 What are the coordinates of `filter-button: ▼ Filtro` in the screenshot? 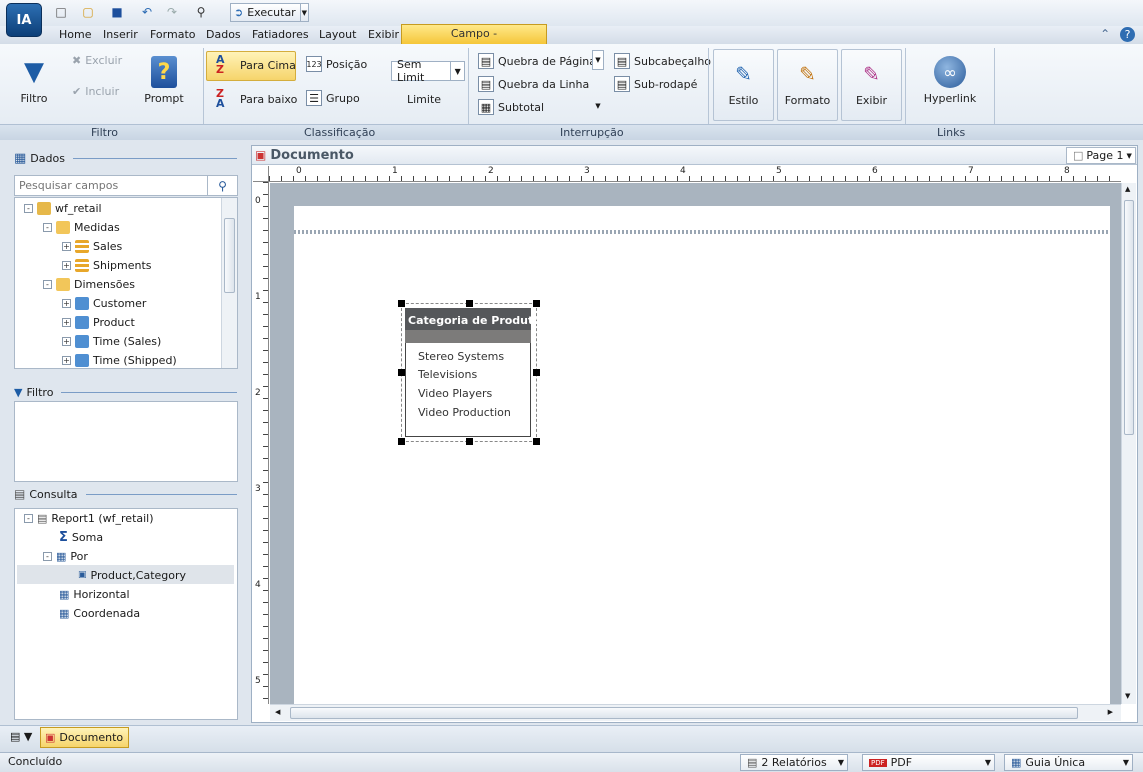 It's located at (34, 80).